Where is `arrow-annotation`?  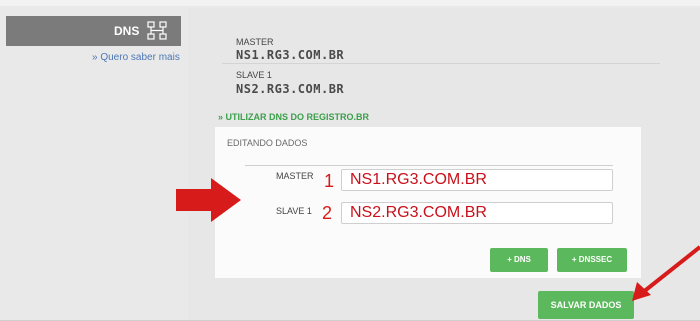 arrow-annotation is located at coordinates (666, 273).